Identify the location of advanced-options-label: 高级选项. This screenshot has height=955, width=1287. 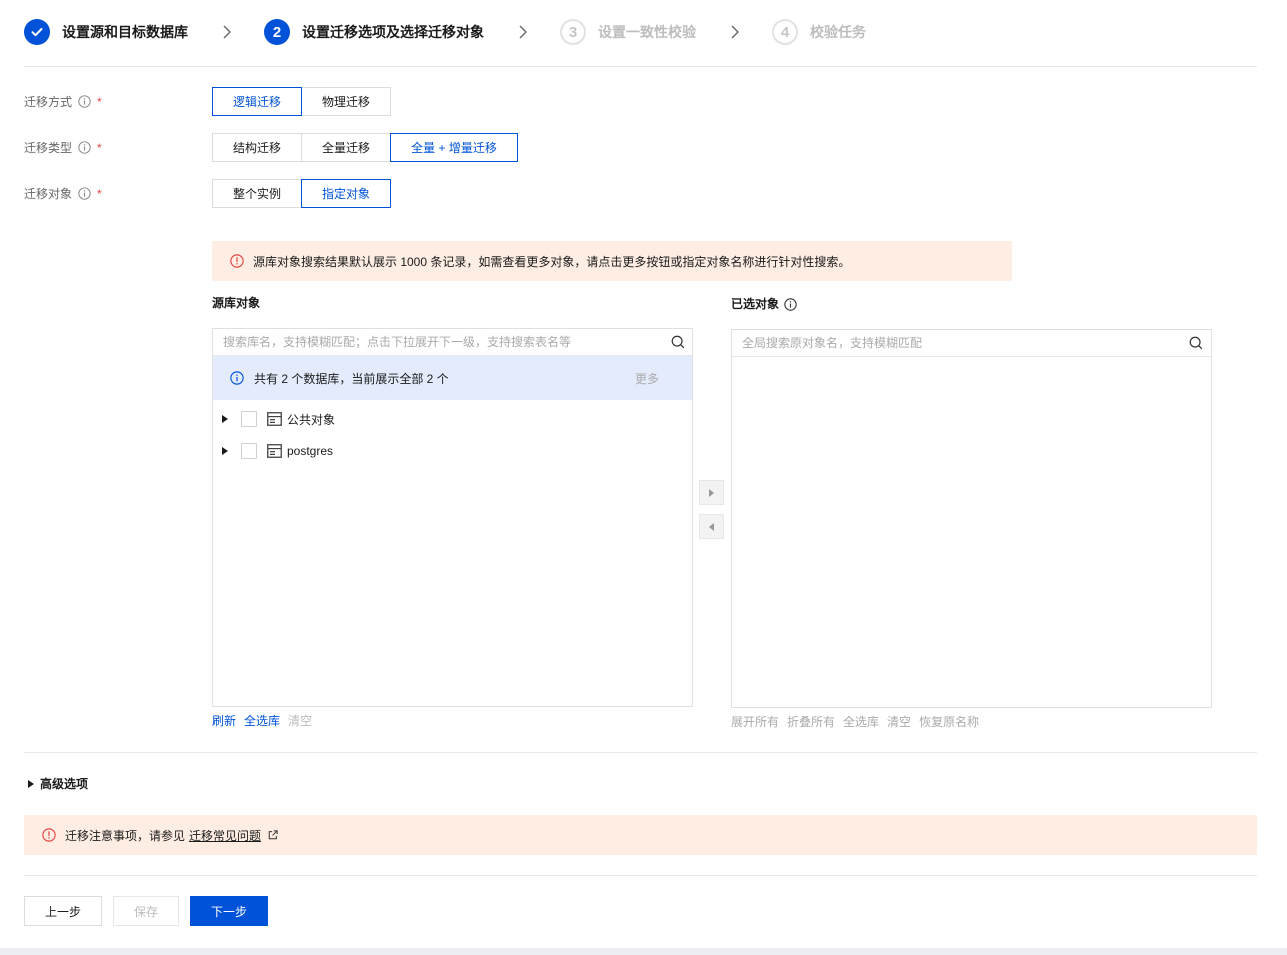
(64, 784).